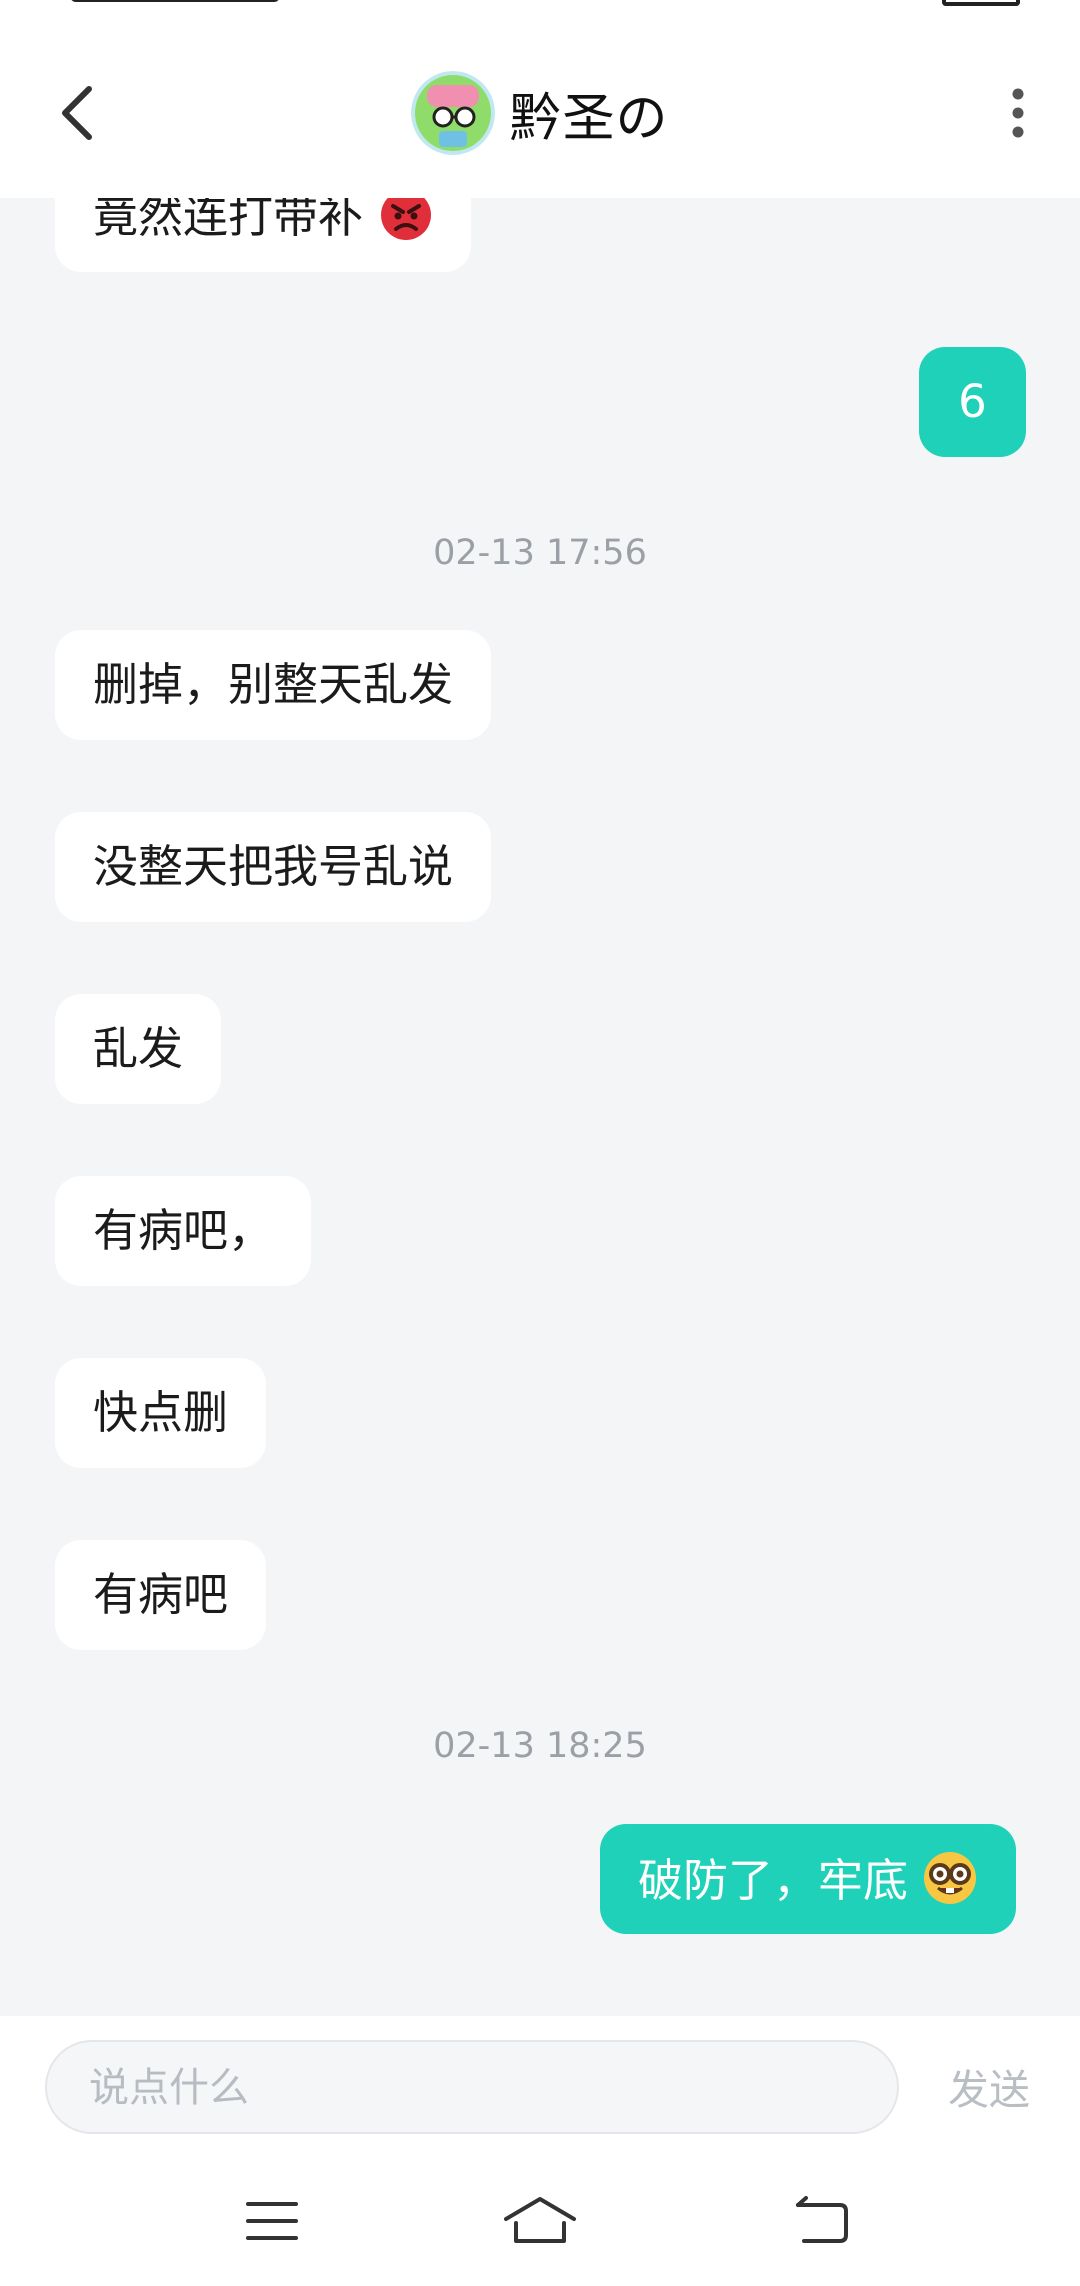 The image size is (1080, 2286). I want to click on send-button: 发送, so click(989, 2086).